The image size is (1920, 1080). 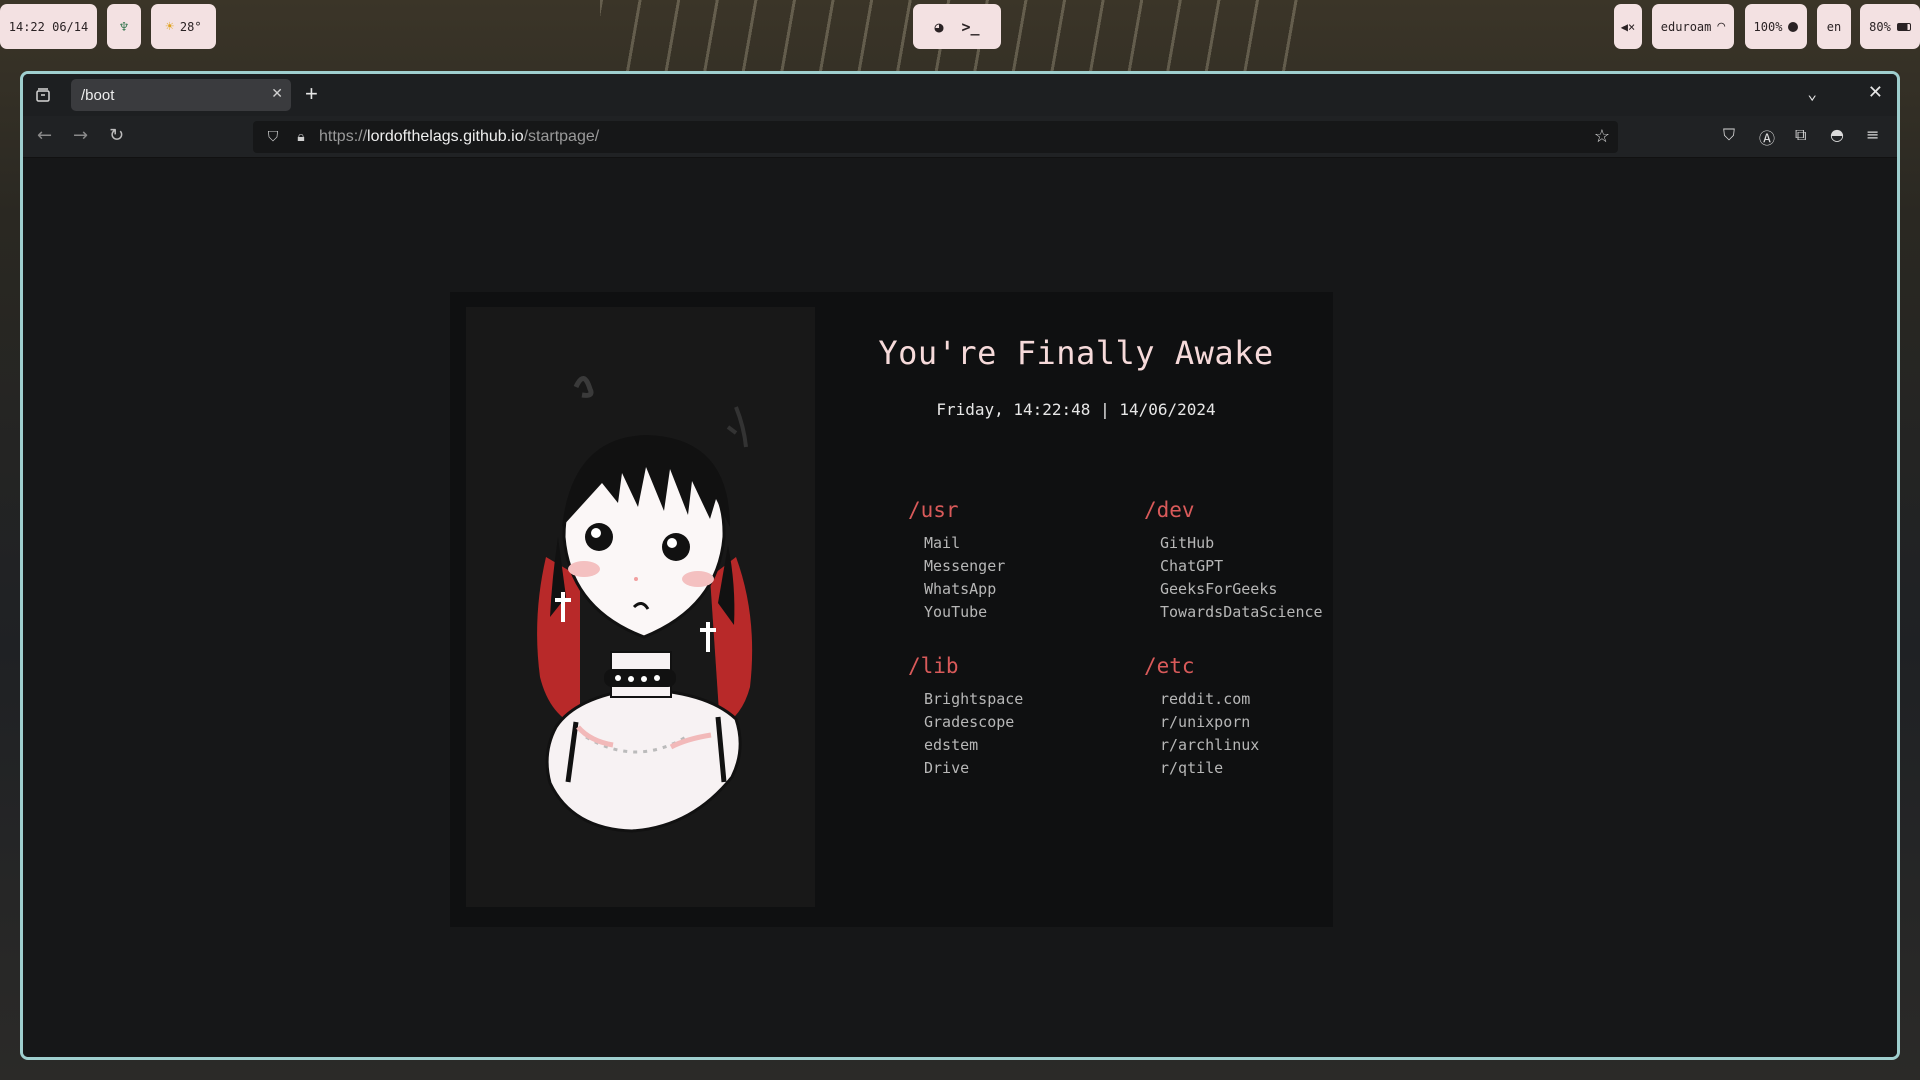 What do you see at coordinates (1254, 543) in the screenshot?
I see `link-github: GitHub` at bounding box center [1254, 543].